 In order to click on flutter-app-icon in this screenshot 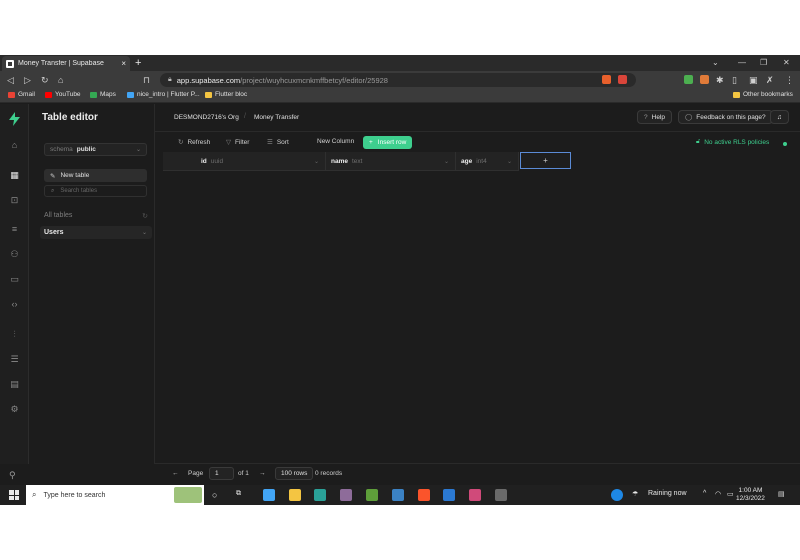, I will do `click(269, 495)`.